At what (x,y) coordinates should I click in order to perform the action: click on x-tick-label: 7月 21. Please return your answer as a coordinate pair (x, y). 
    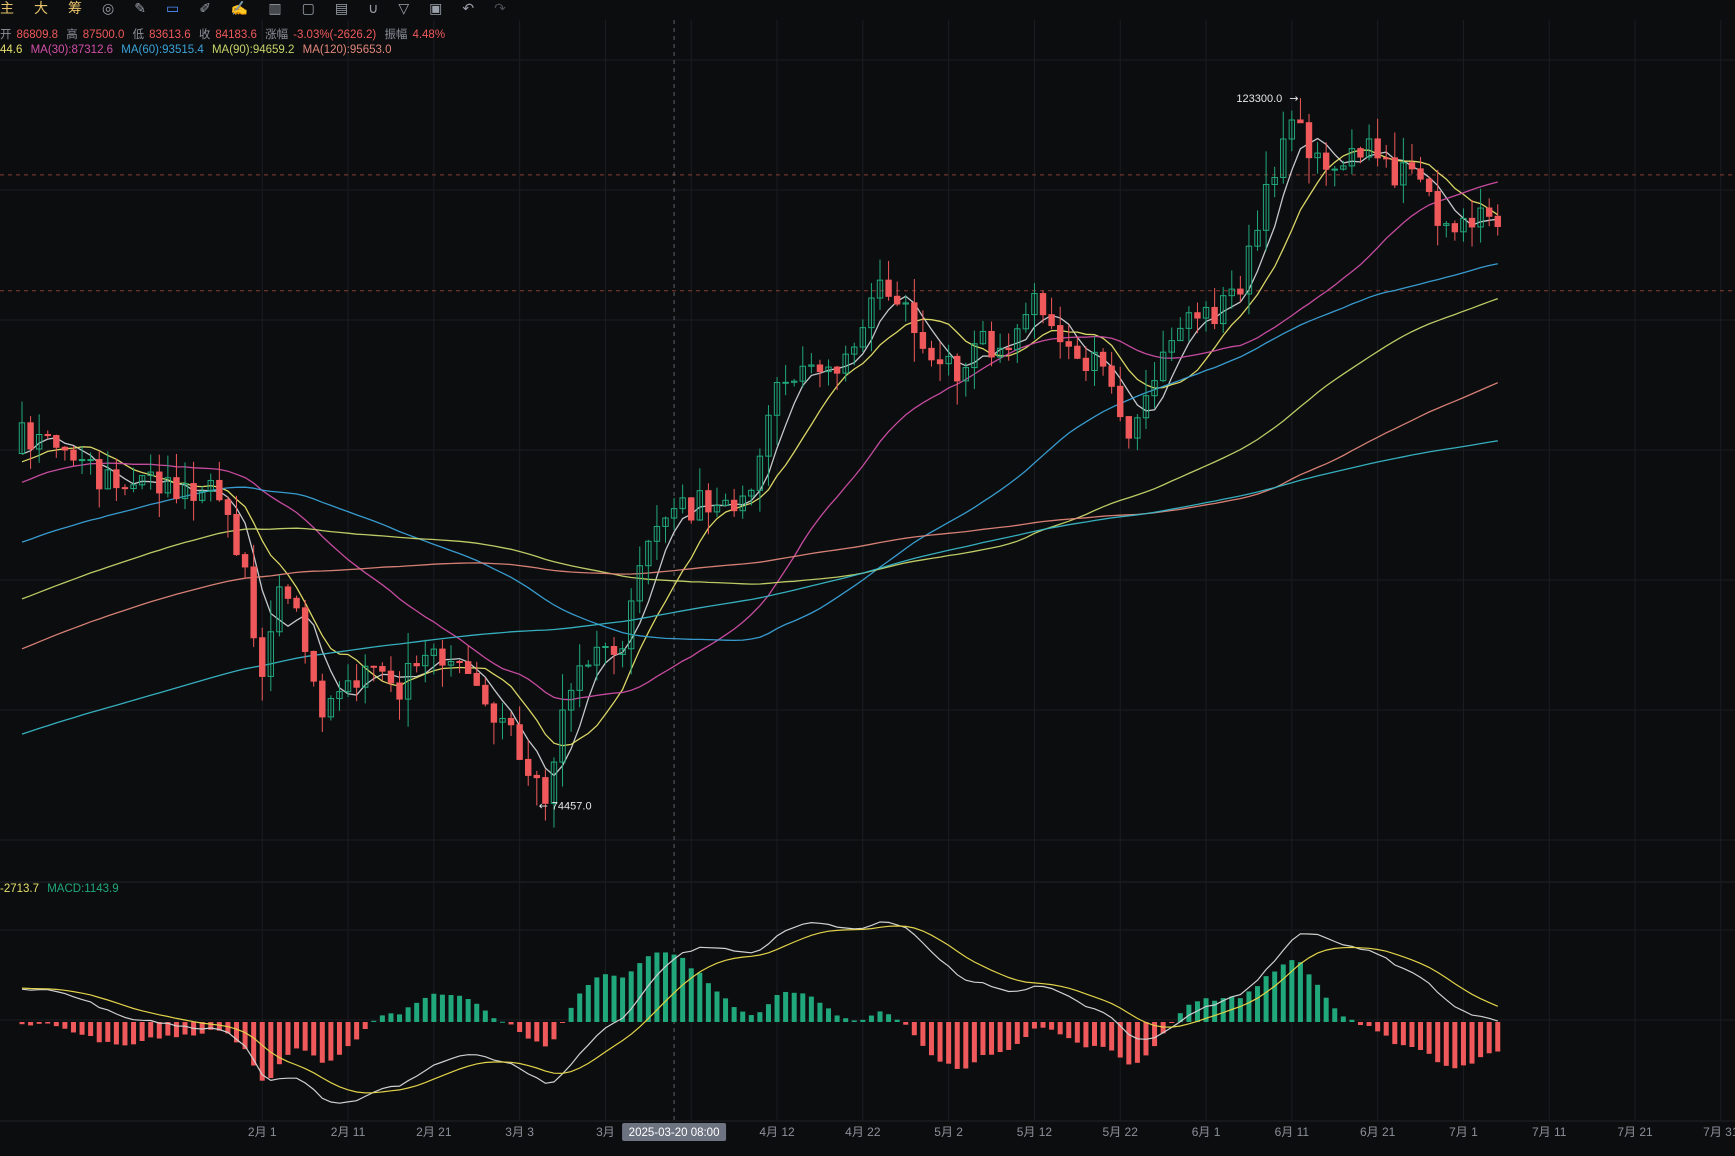
    Looking at the image, I should click on (1635, 1132).